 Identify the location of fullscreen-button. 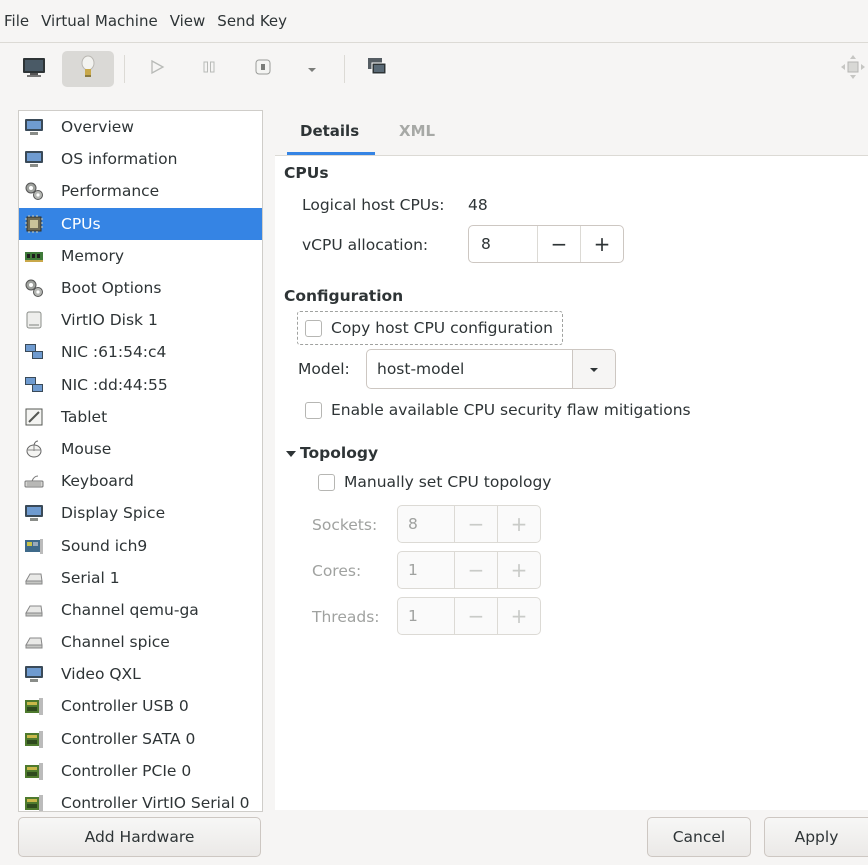
(853, 69).